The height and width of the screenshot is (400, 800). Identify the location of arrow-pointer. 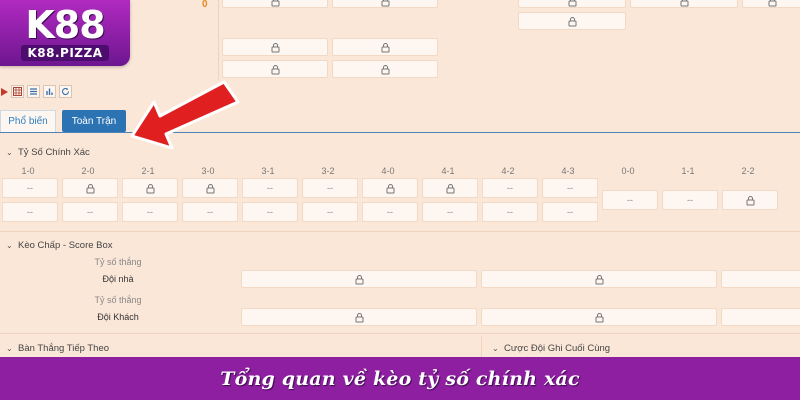
(185, 115).